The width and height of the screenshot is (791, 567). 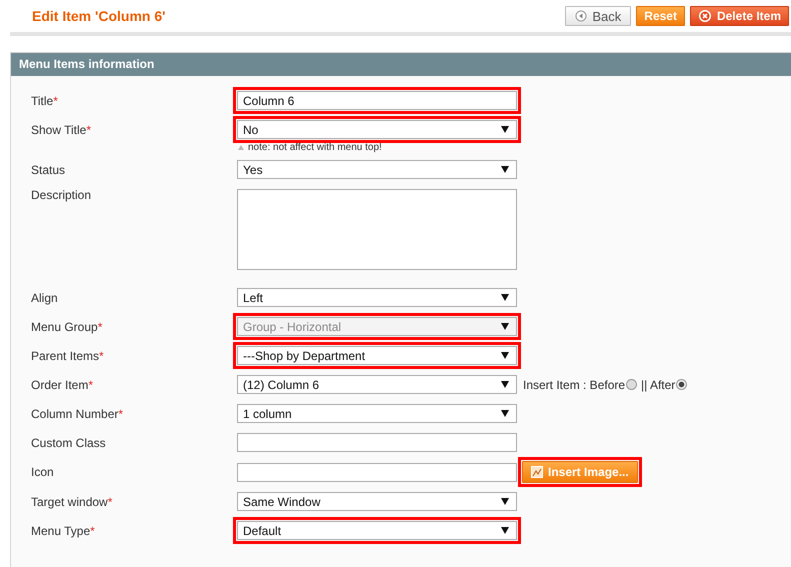 What do you see at coordinates (315, 147) in the screenshot?
I see `field-note: note: not affect with menu top!` at bounding box center [315, 147].